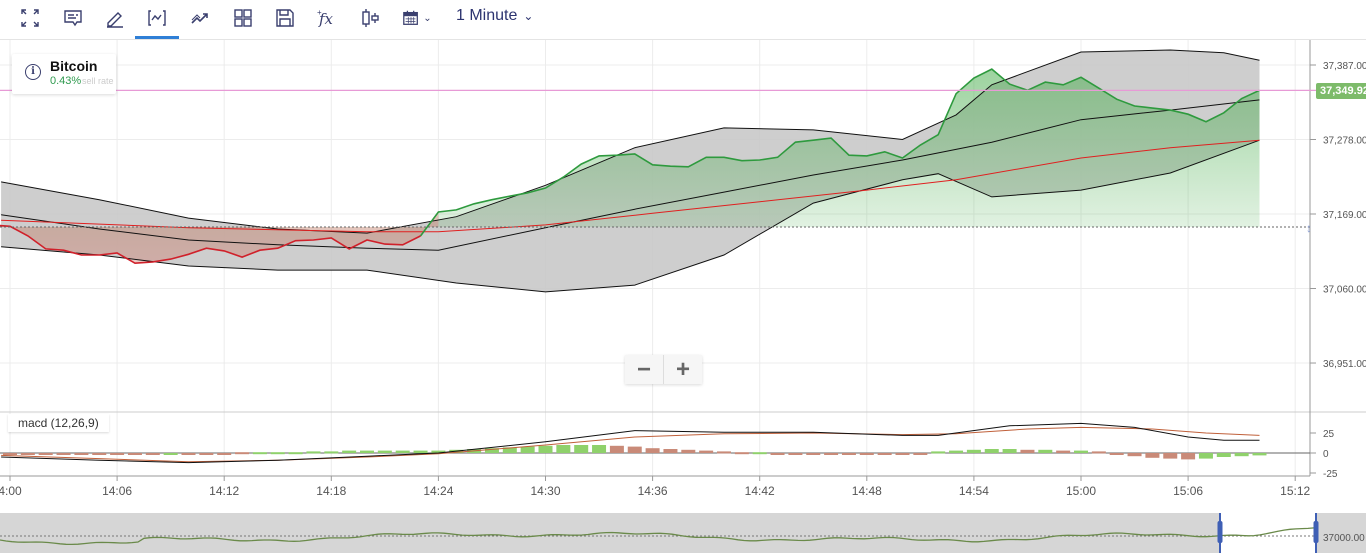  Describe the element at coordinates (285, 18) in the screenshot. I see `save-icon` at that location.